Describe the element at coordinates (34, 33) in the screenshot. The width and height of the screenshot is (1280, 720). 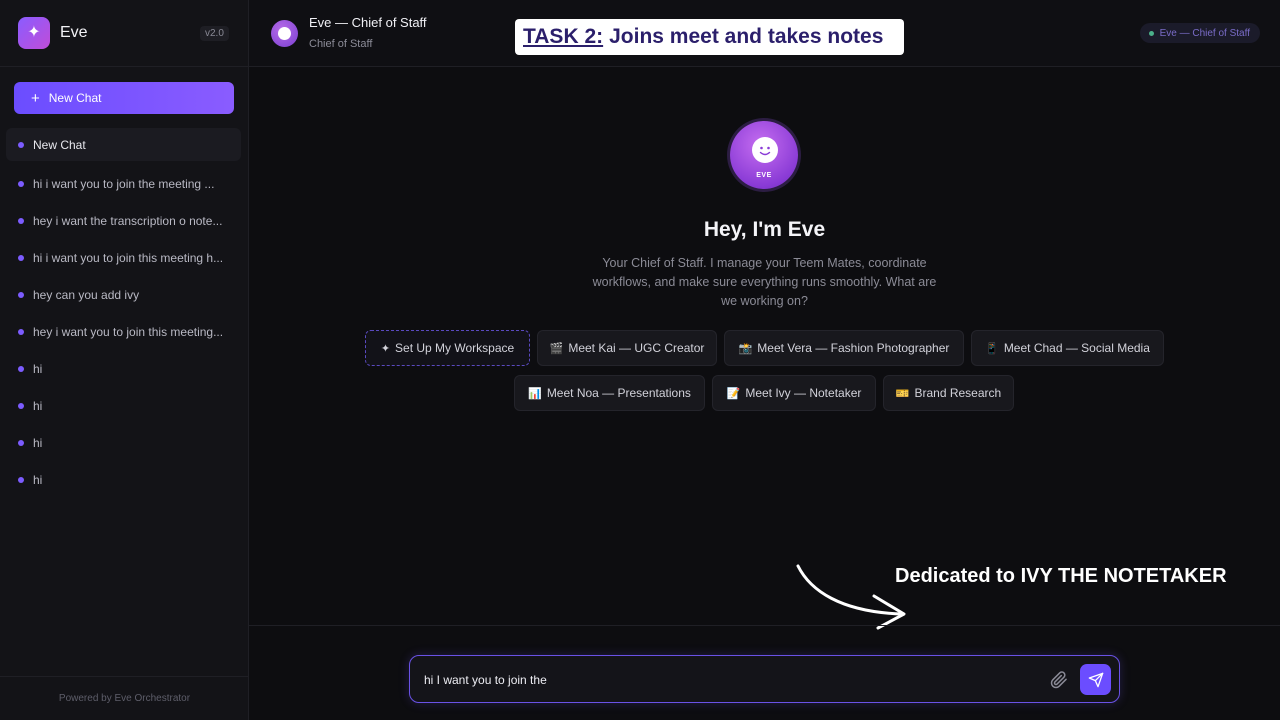
I see `sparkle-logo-icon: ✦` at that location.